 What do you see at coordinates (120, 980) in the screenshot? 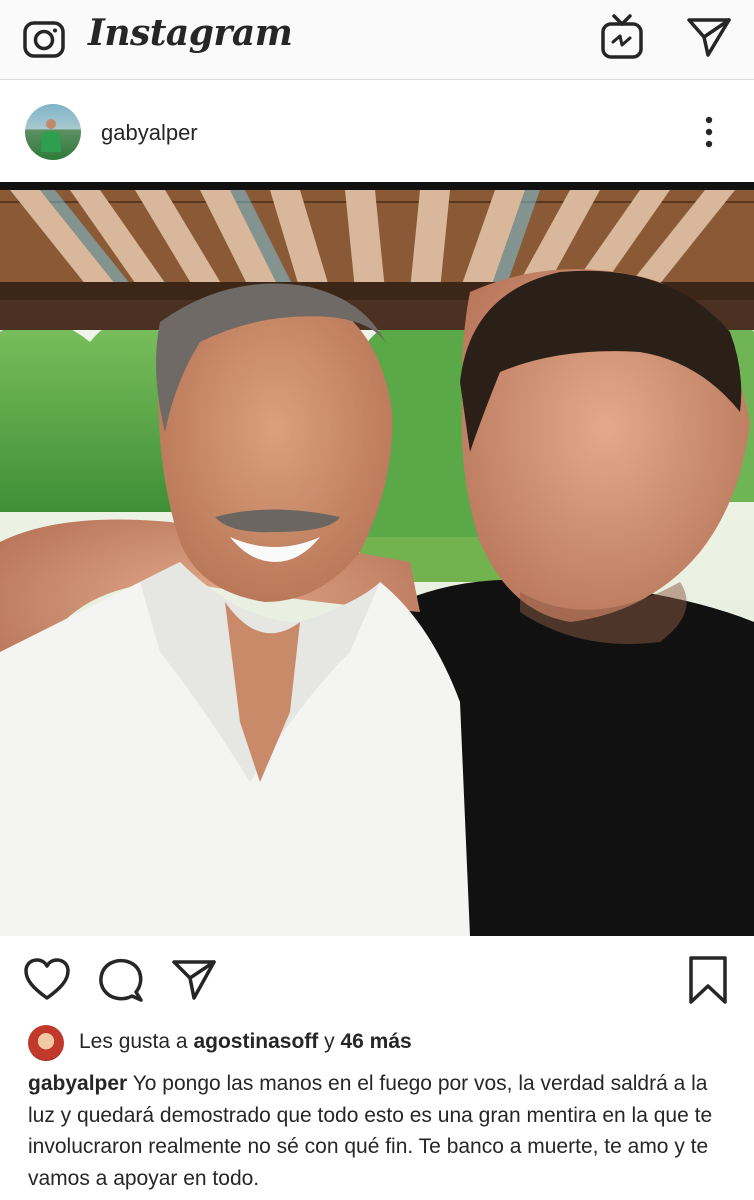
I see `comment-icon` at bounding box center [120, 980].